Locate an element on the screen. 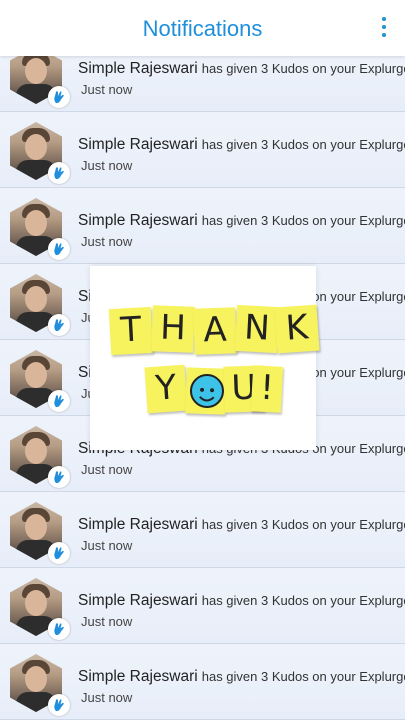 The image size is (405, 720). thank-you-overlay: T H A N K Y U! is located at coordinates (205, 358).